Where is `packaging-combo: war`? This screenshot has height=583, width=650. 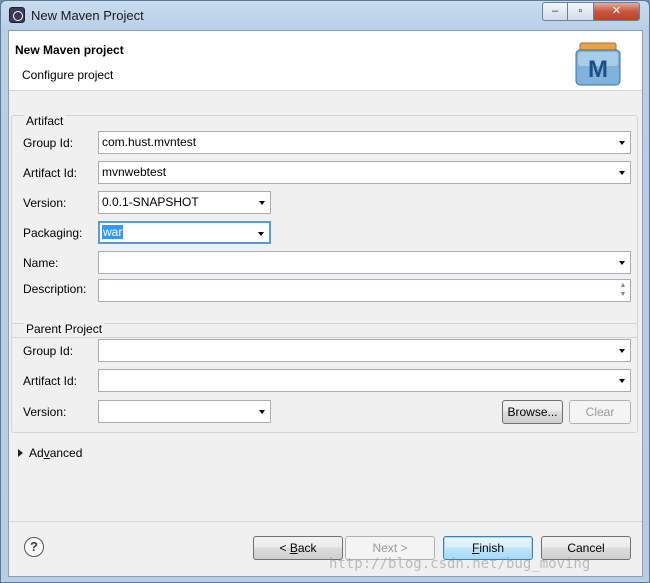 packaging-combo: war is located at coordinates (184, 232).